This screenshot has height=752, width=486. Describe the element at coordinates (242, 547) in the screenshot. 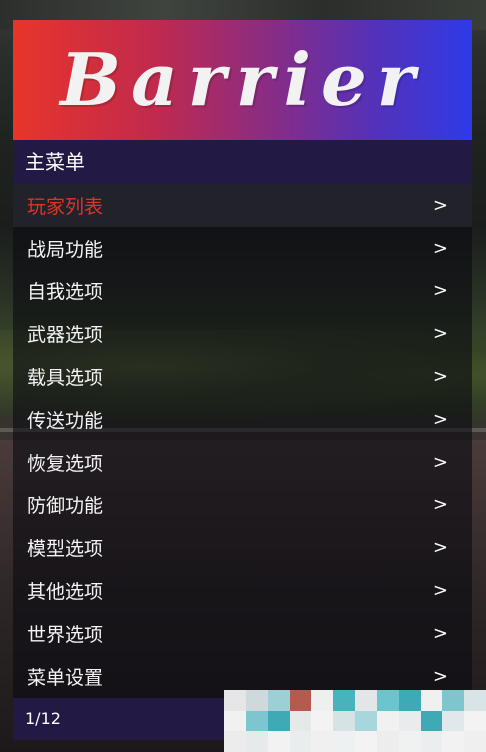

I see `menu-item-model: 模型选项 >` at that location.